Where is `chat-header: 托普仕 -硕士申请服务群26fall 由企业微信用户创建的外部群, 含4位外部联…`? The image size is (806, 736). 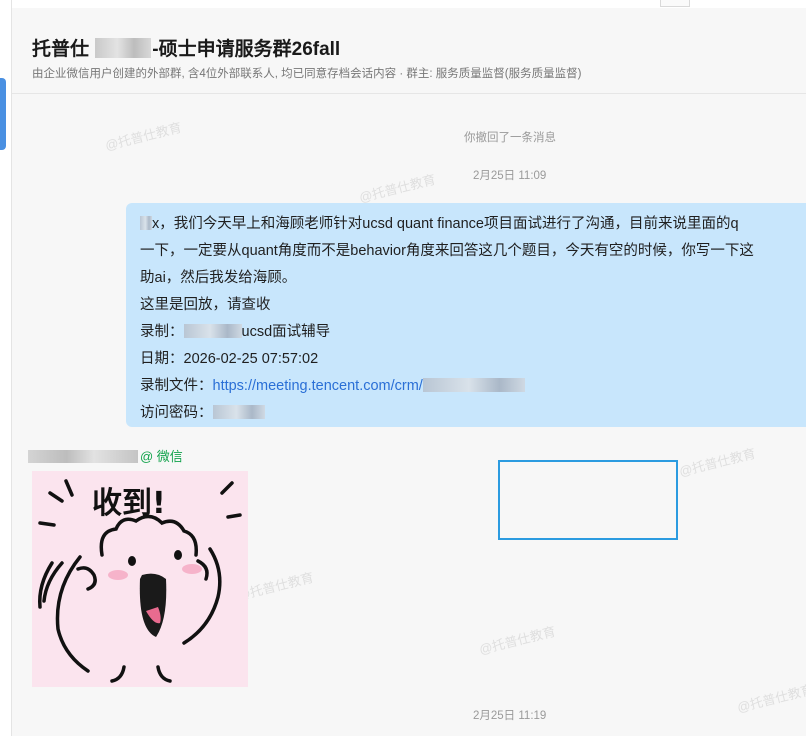
chat-header: 托普仕 -硕士申请服务群26fall 由企业微信用户创建的外部群, 含4位外部联… is located at coordinates (409, 51).